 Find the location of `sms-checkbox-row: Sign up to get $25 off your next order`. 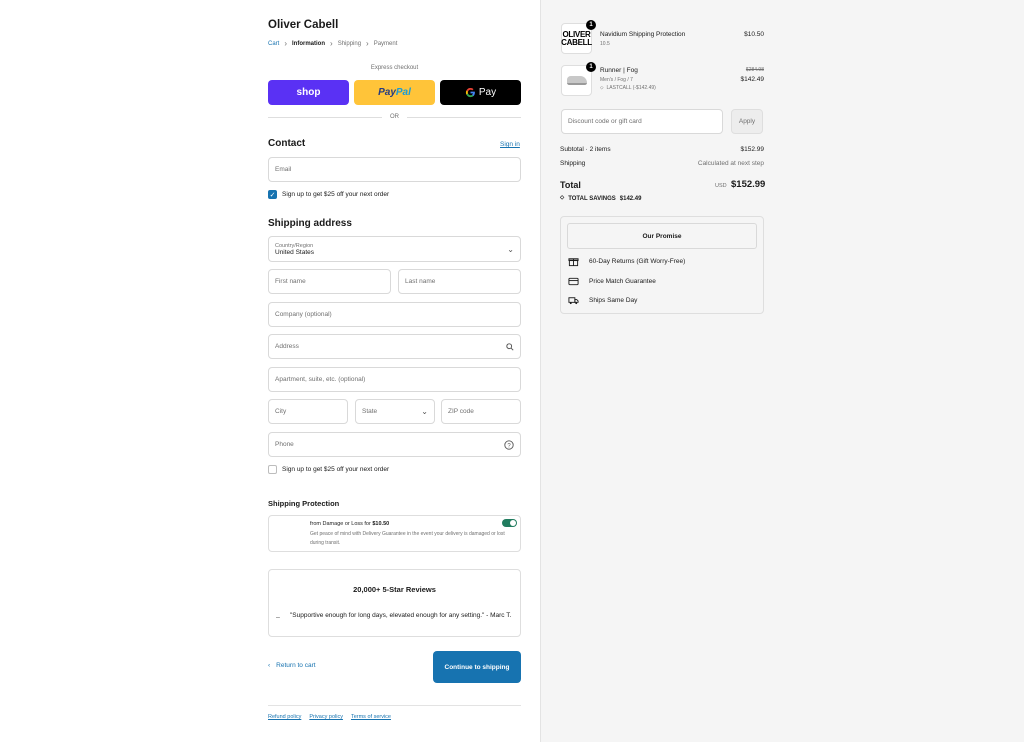

sms-checkbox-row: Sign up to get $25 off your next order is located at coordinates (328, 469).